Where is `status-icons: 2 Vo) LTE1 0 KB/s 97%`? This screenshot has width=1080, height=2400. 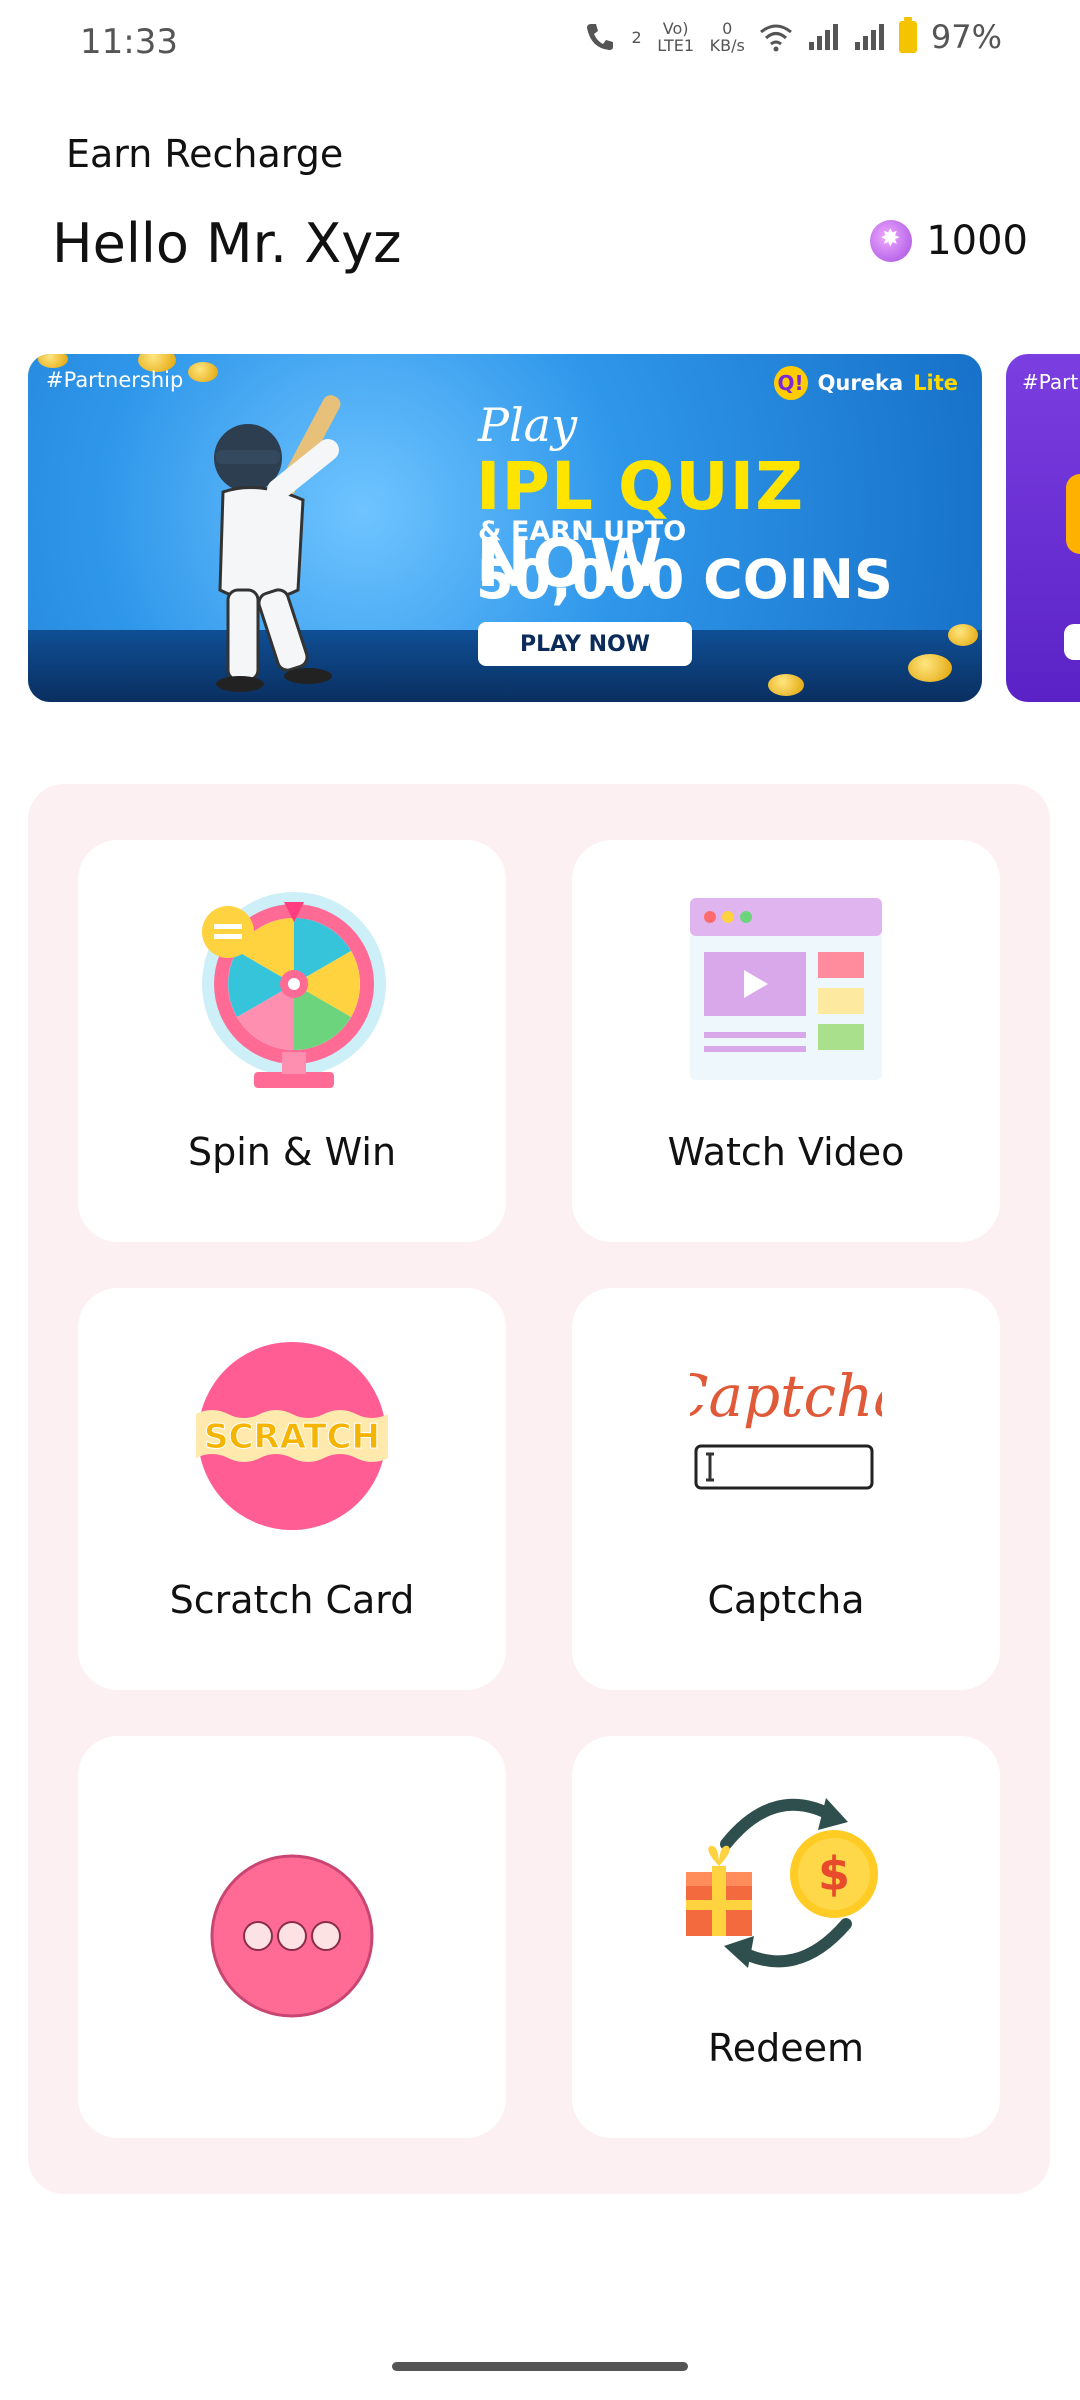
status-icons: 2 Vo) LTE1 0 KB/s 97% is located at coordinates (792, 36).